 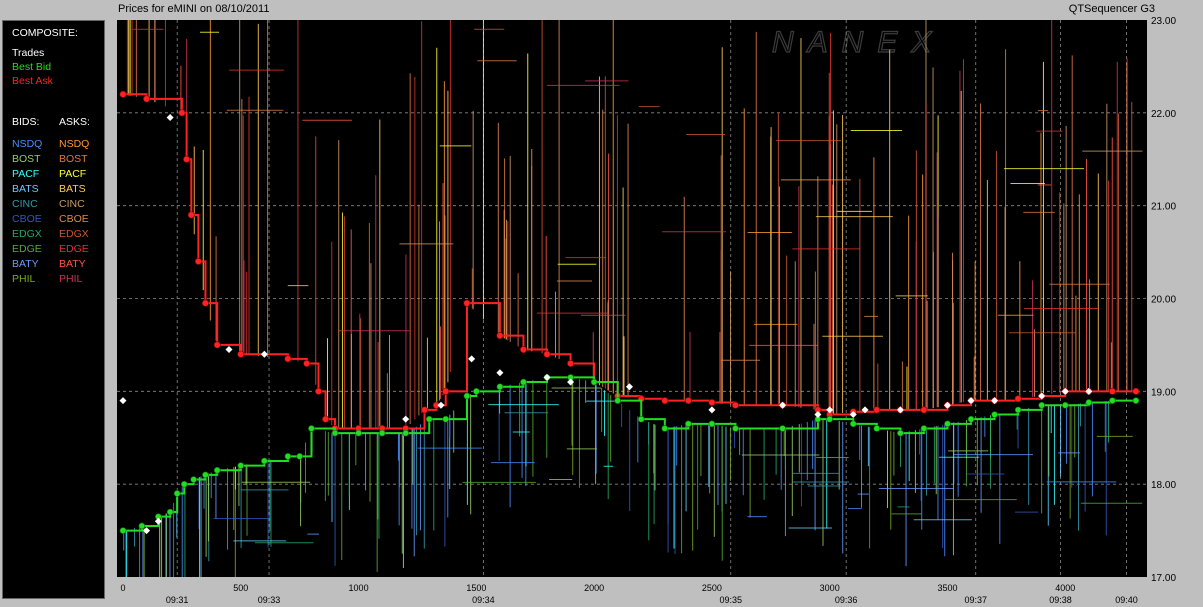 What do you see at coordinates (858, 42) in the screenshot?
I see `nanex-watermark: NANEX` at bounding box center [858, 42].